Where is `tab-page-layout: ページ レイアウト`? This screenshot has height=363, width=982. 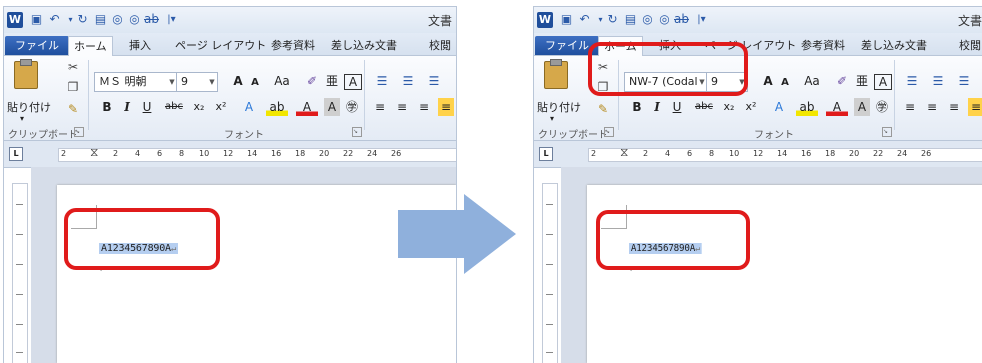 tab-page-layout: ページ レイアウト is located at coordinates (220, 45).